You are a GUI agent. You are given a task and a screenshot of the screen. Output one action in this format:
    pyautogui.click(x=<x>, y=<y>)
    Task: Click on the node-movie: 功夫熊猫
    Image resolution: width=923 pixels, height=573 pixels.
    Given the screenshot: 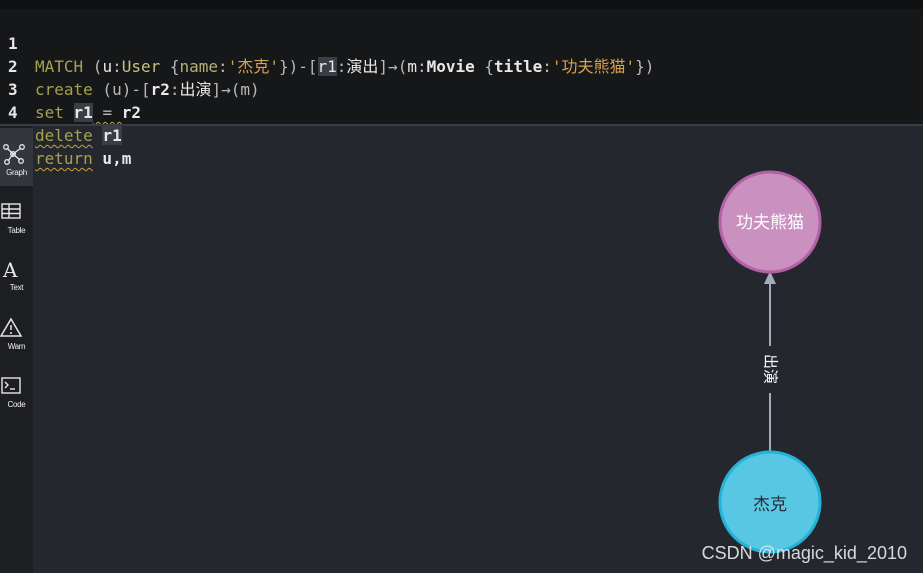 What is the action you would take?
    pyautogui.click(x=770, y=222)
    